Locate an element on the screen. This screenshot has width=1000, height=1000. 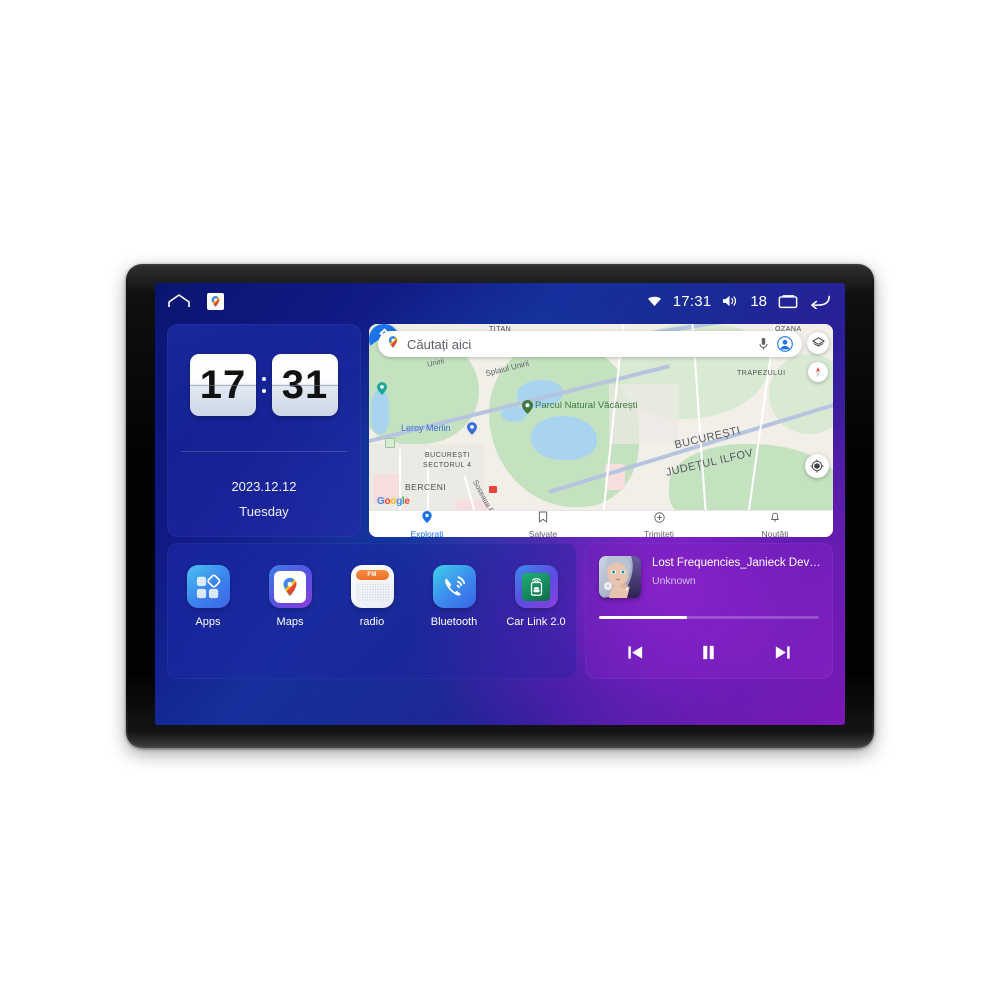
home-icon is located at coordinates (179, 301).